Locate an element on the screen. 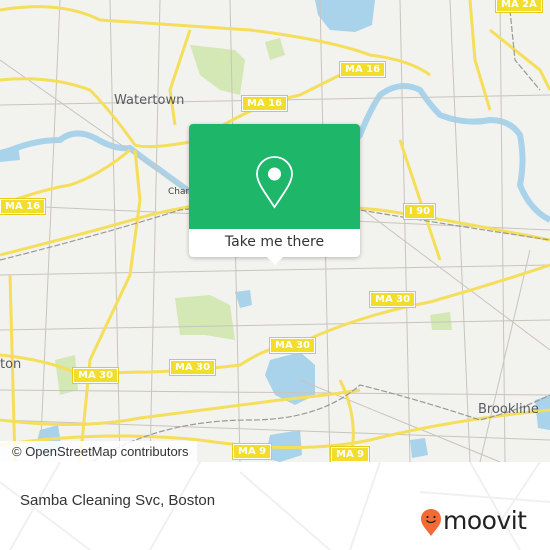 This screenshot has height=550, width=550. popup-pointer is located at coordinates (275, 260).